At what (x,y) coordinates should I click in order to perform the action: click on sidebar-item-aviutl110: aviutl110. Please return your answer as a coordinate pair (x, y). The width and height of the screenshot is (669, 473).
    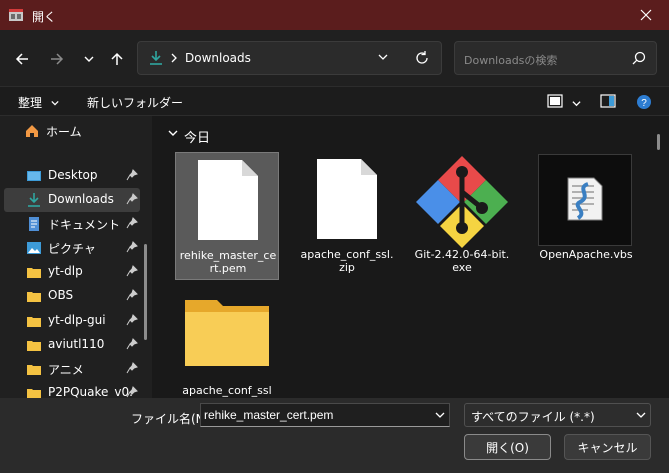
    Looking at the image, I should click on (72, 345).